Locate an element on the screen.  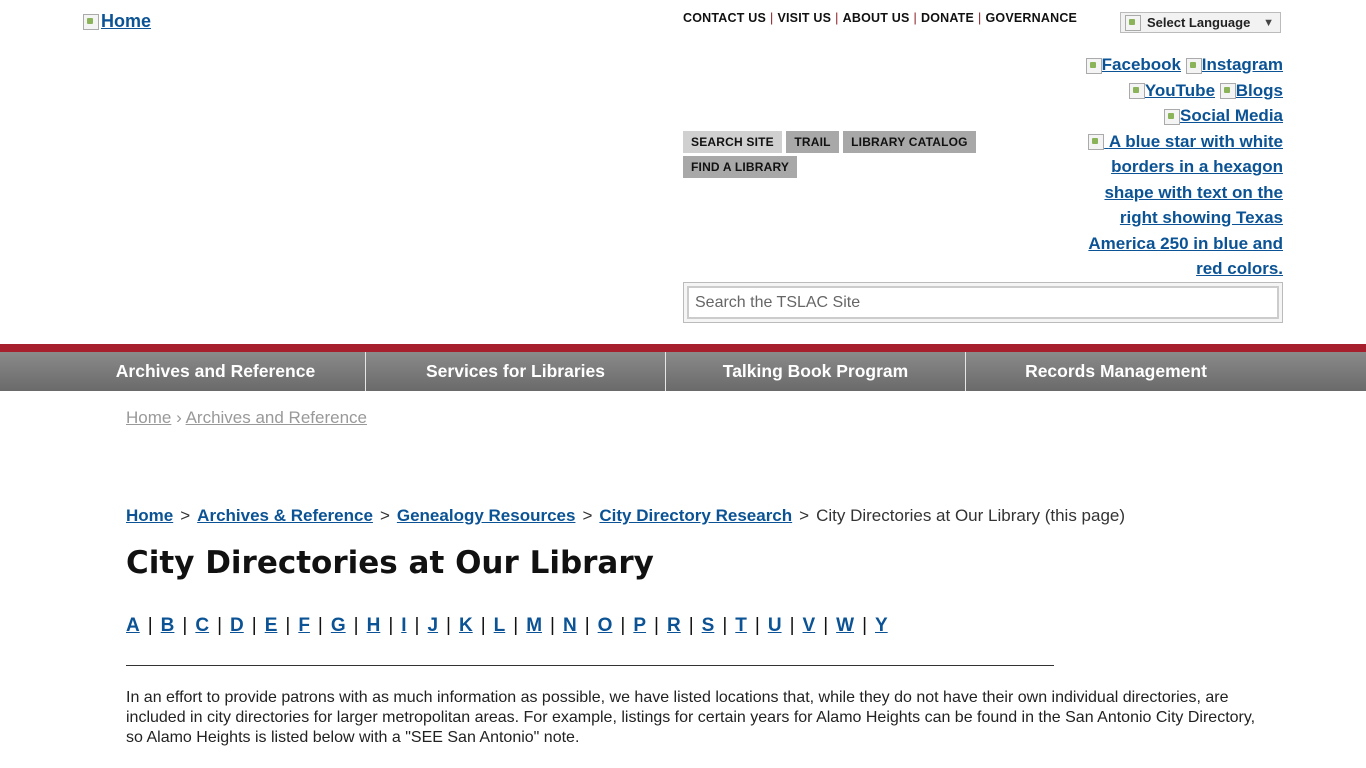
breadcrumb-top-archives: Archives and Reference is located at coordinates (276, 417).